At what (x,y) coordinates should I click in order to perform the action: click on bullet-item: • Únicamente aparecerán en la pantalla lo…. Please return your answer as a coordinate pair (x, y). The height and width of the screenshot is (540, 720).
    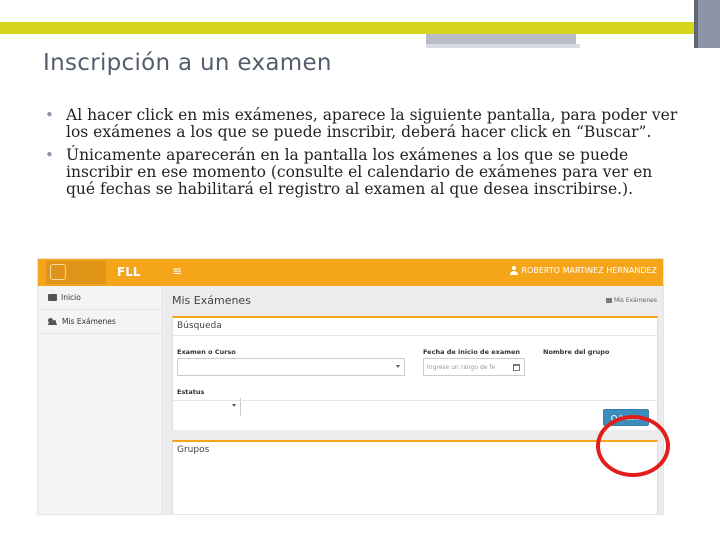
    Looking at the image, I should click on (362, 172).